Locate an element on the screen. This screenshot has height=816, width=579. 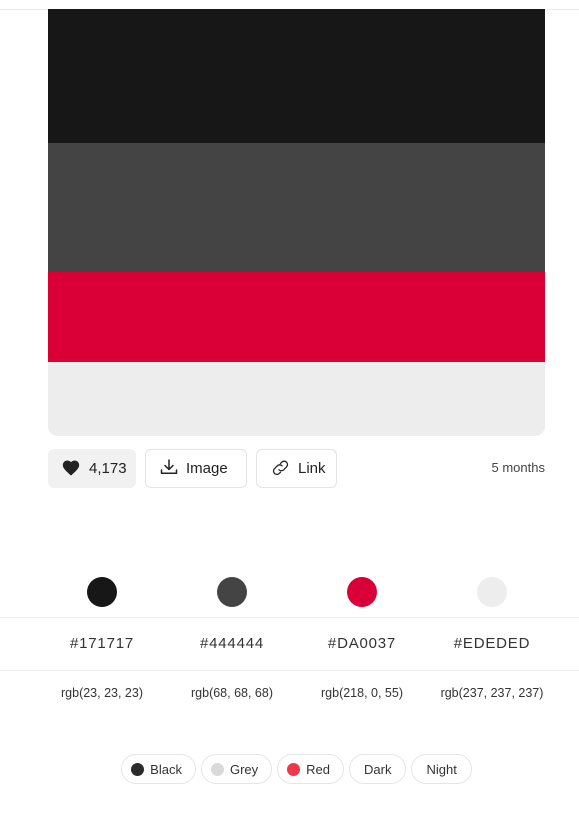
heart-icon is located at coordinates (71, 469).